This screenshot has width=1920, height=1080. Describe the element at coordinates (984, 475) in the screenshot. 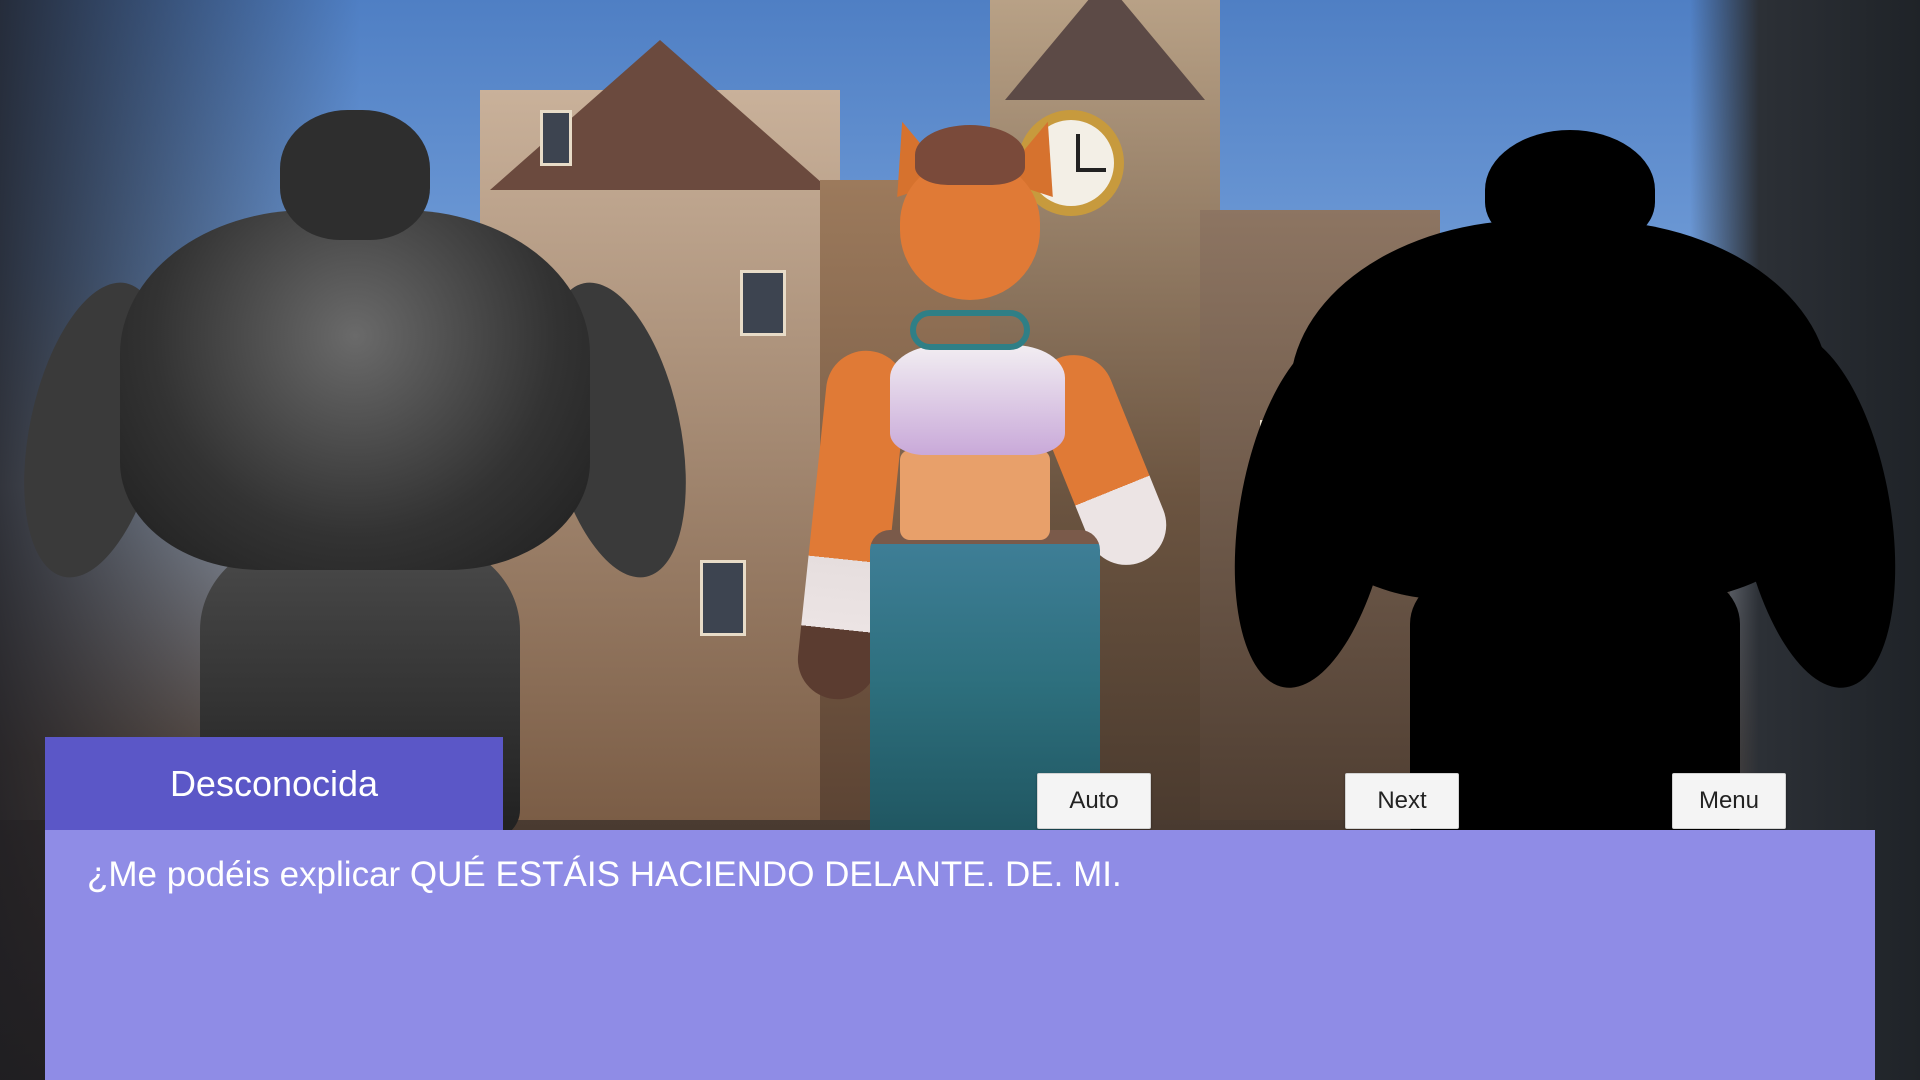

I see `character-lynx-woman` at that location.